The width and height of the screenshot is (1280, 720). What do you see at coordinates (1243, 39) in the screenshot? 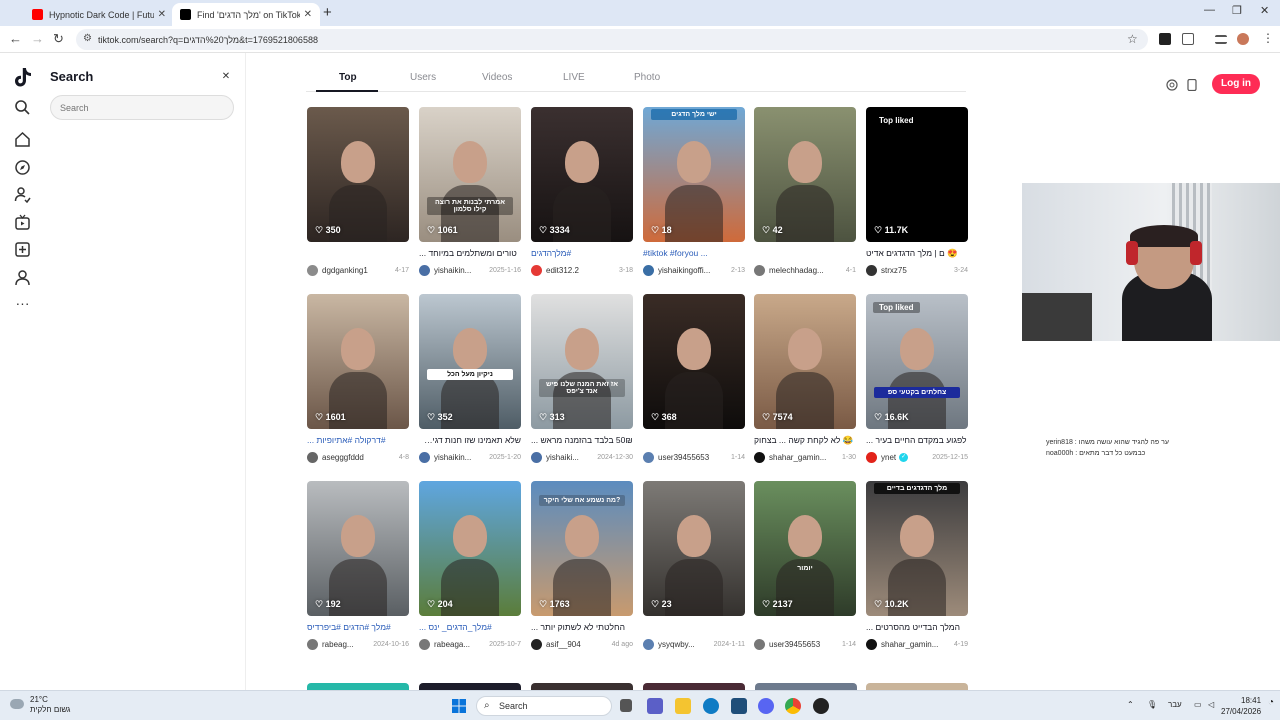
I see `profile-avatar` at bounding box center [1243, 39].